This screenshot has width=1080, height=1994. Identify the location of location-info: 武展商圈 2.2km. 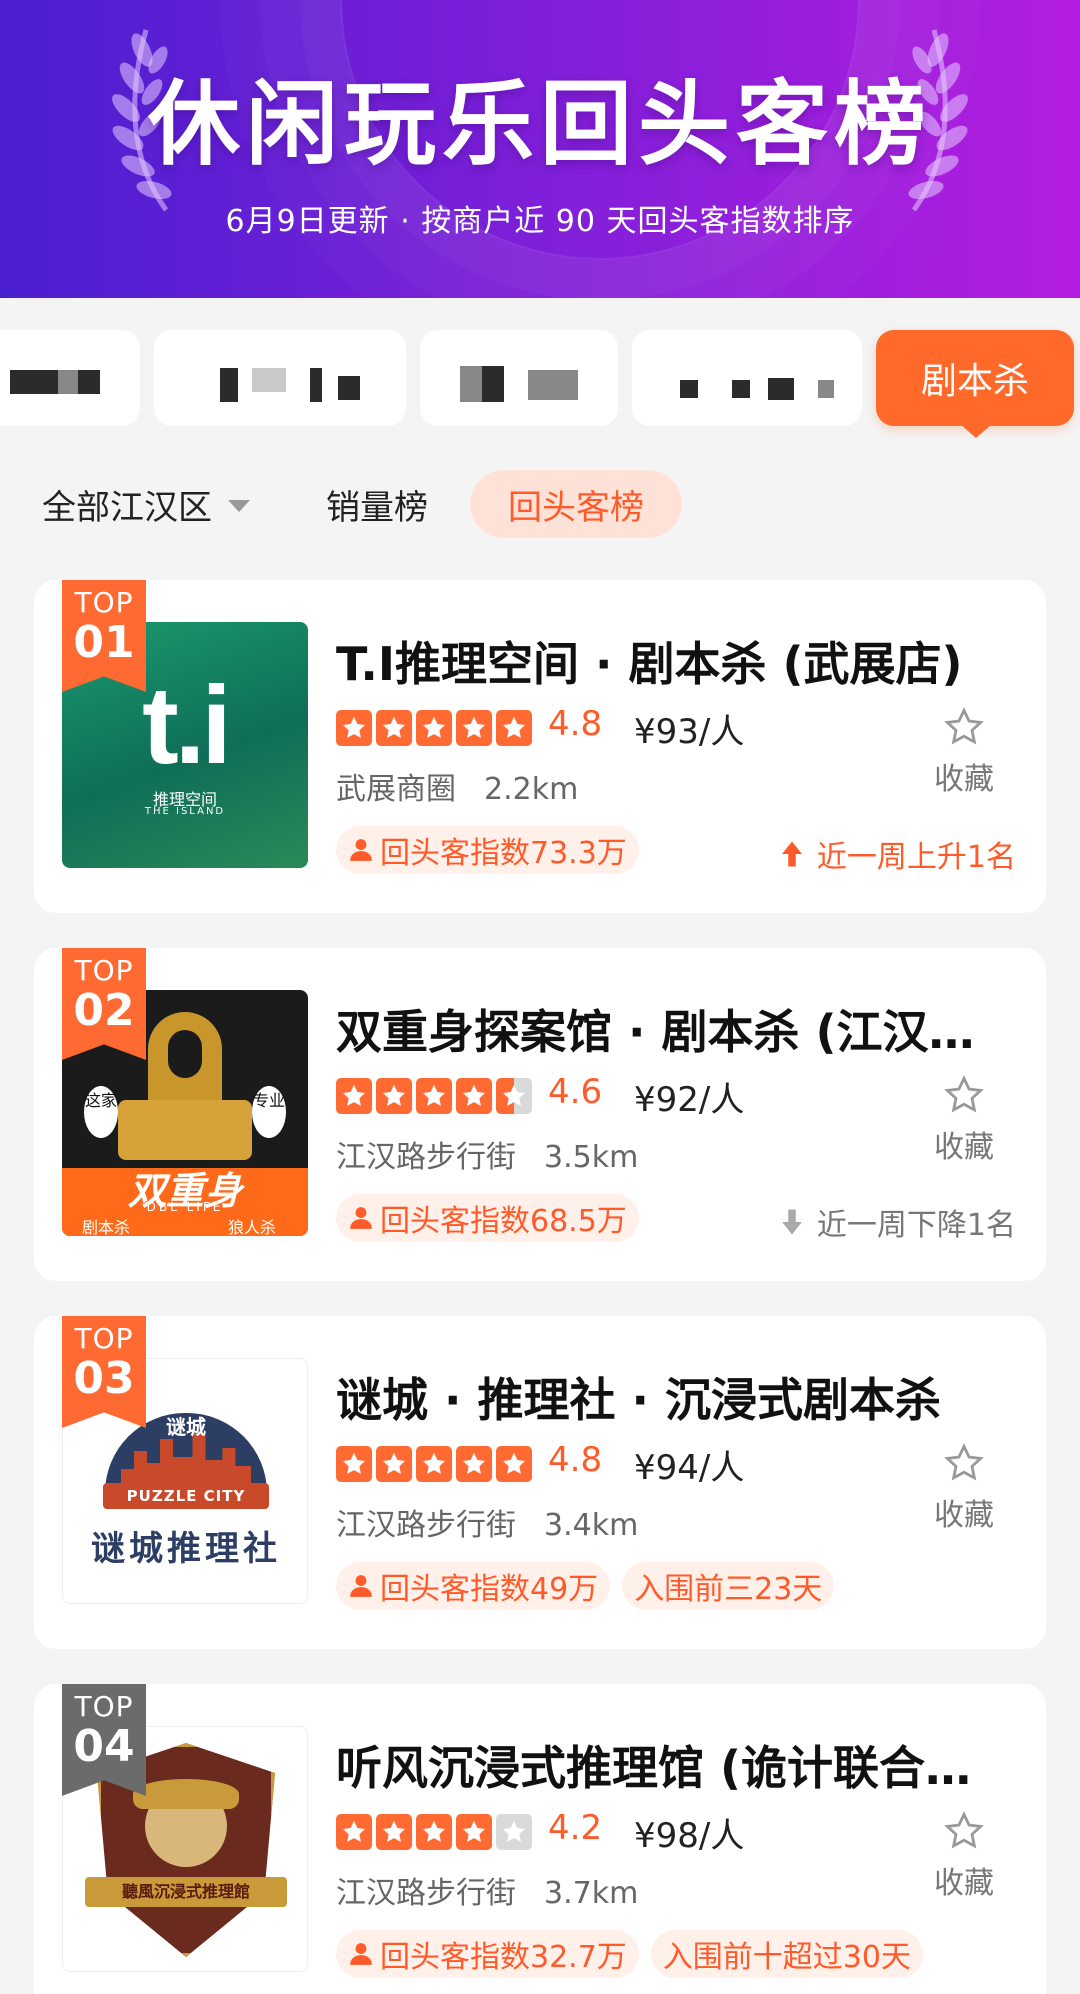
(457, 786).